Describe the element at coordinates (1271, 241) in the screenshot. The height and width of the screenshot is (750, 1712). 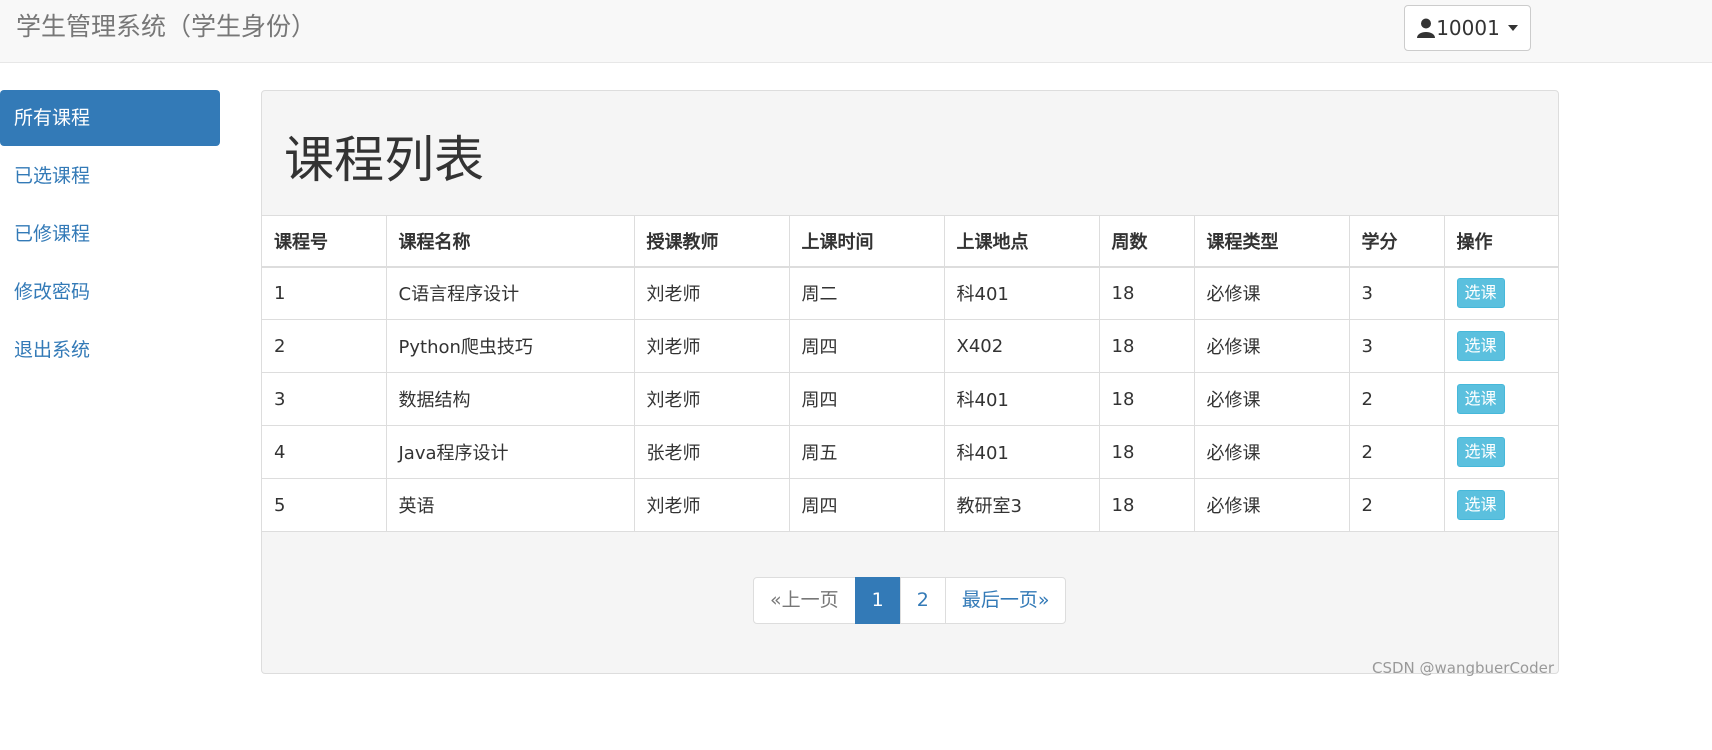
I see `column-header: 课程类型` at that location.